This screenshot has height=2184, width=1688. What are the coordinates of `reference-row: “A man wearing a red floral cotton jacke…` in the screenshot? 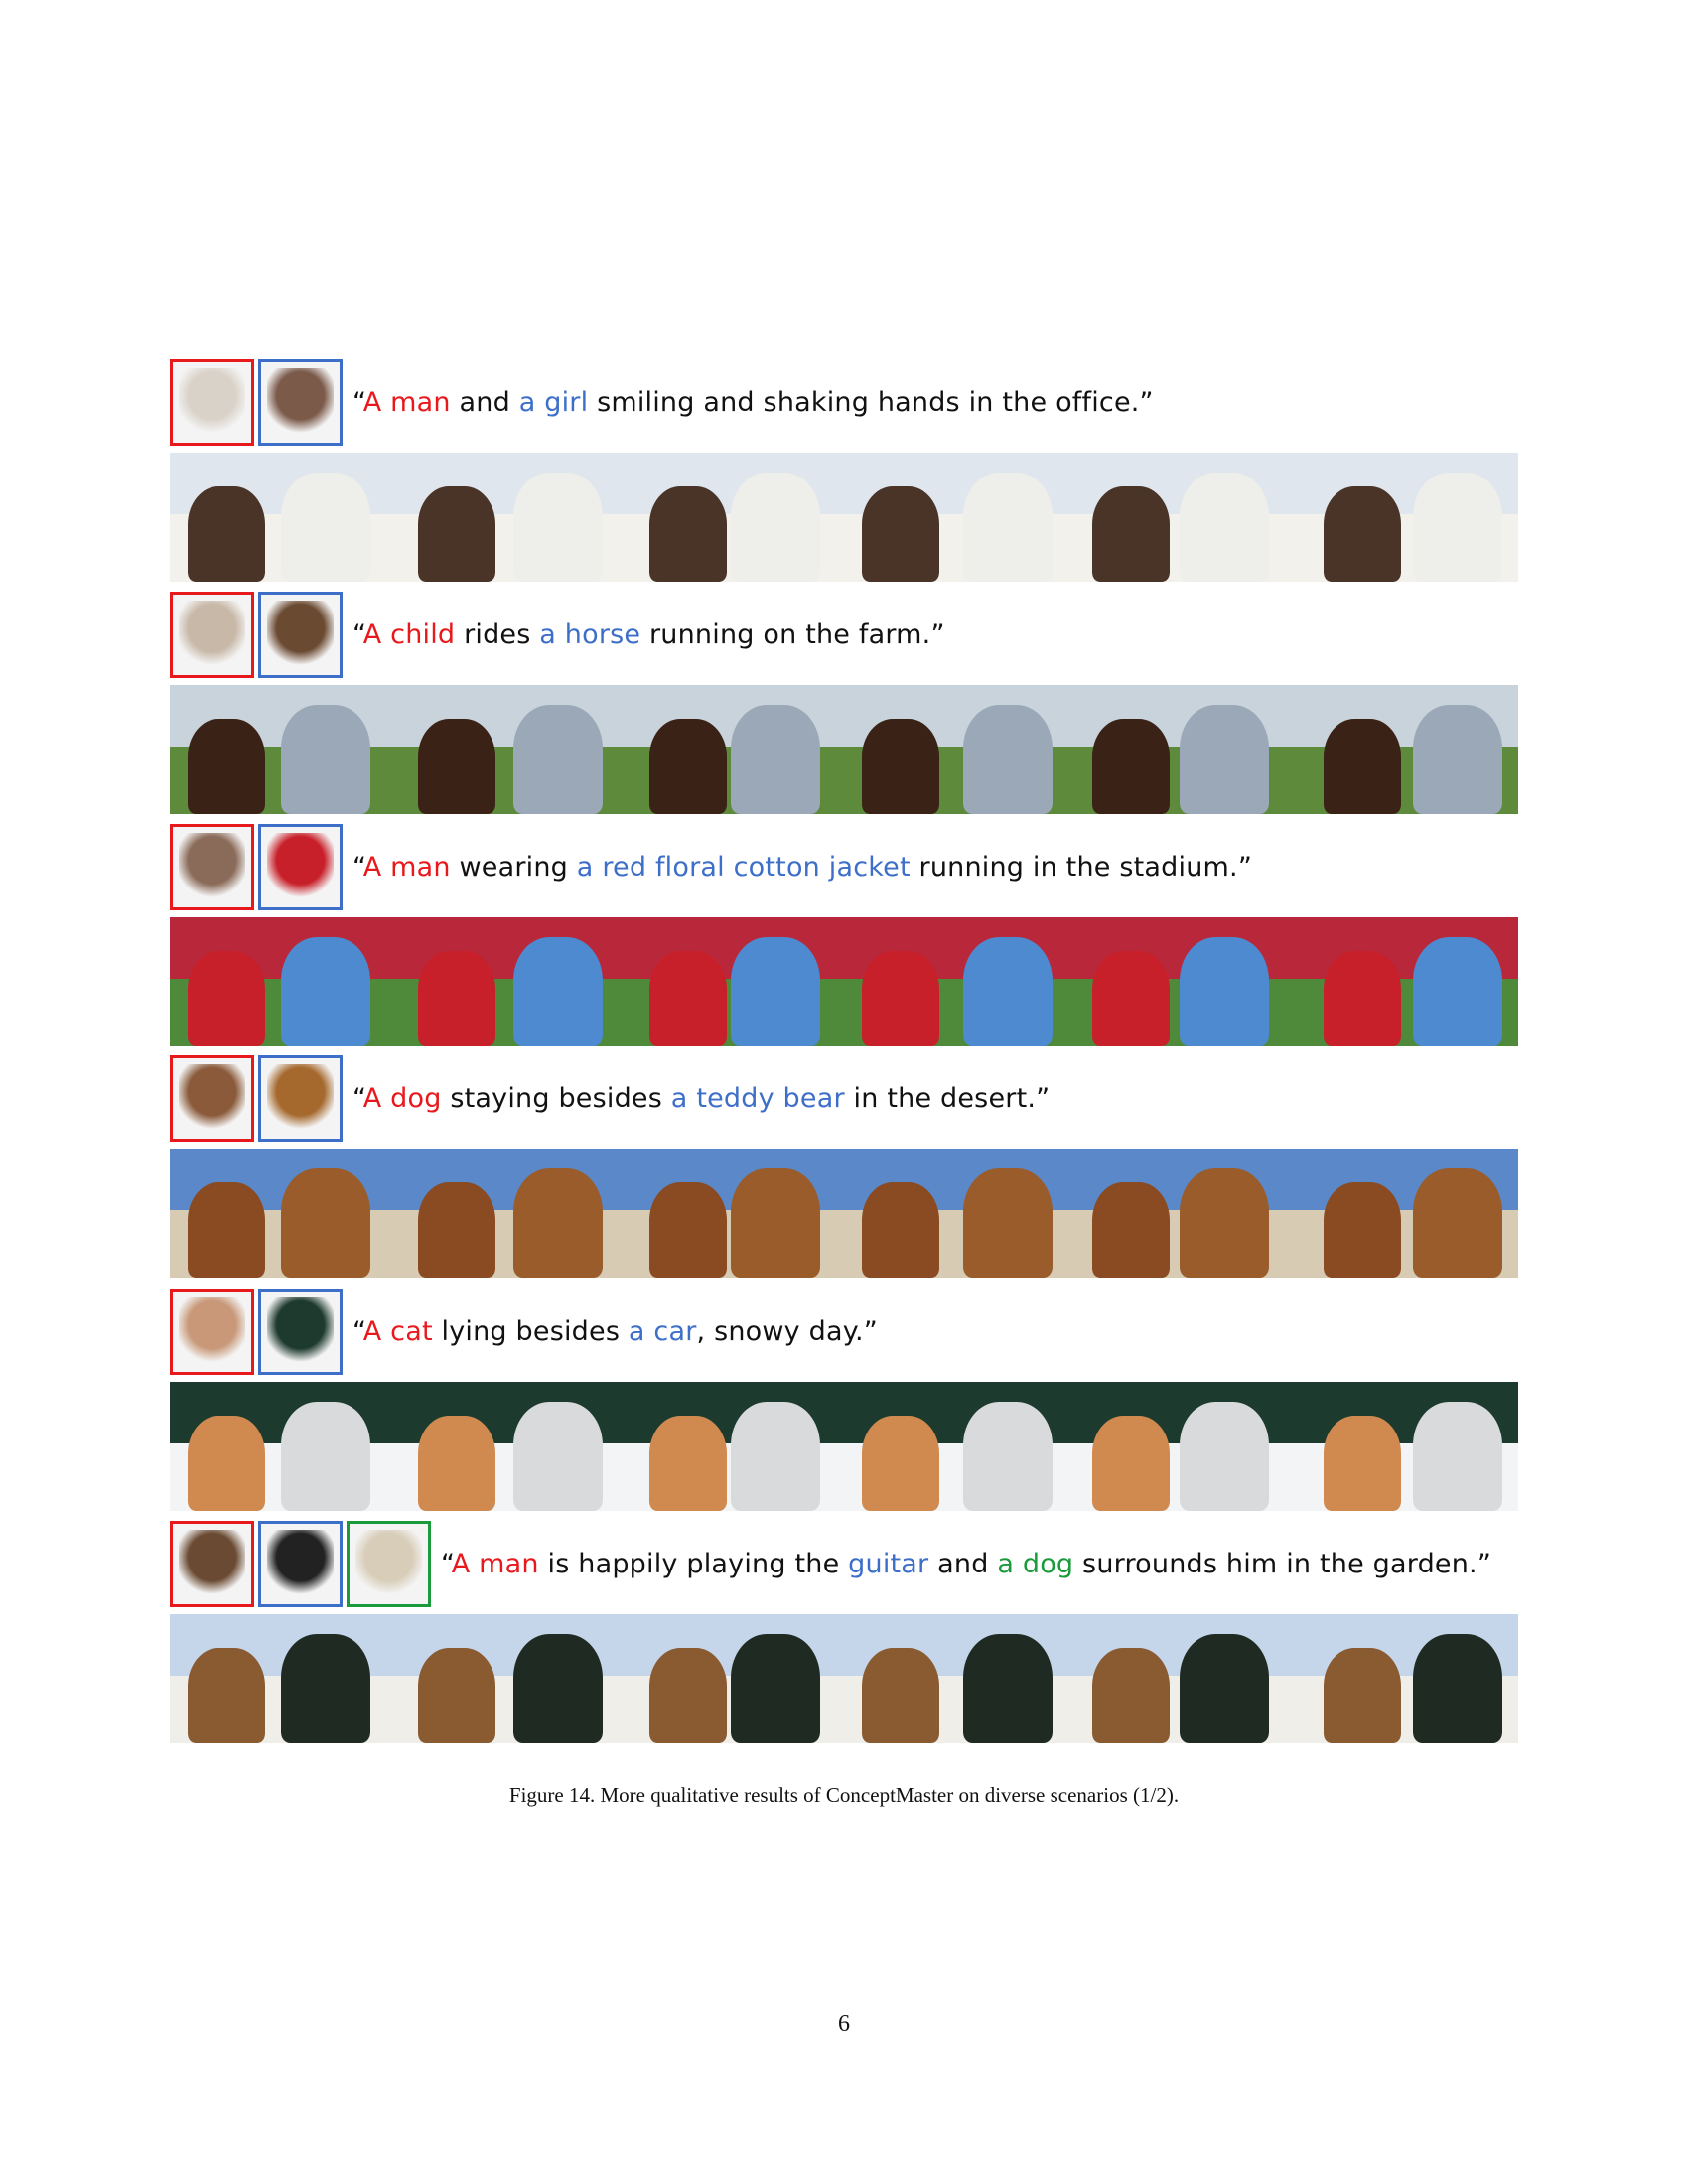 It's located at (844, 866).